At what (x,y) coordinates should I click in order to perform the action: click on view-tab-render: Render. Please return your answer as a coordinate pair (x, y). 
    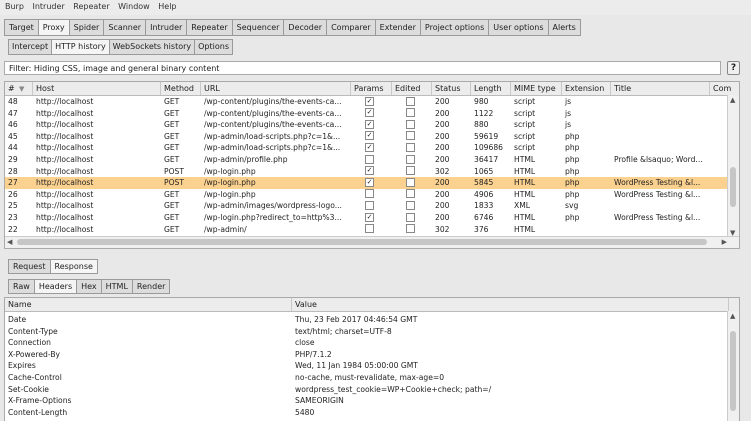
    Looking at the image, I should click on (151, 286).